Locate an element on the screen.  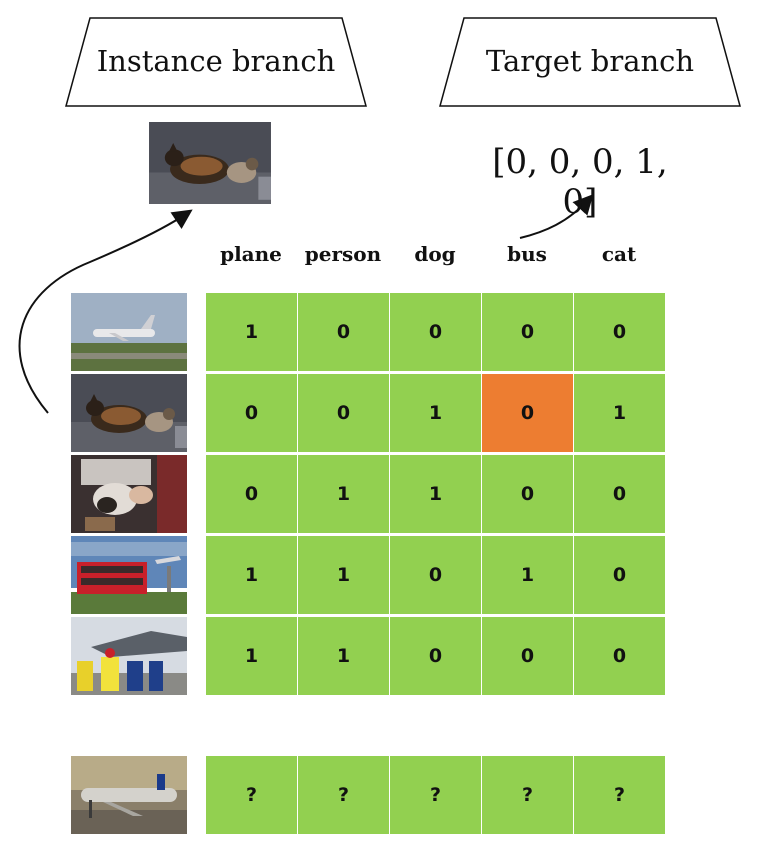
instance-branch-label: Instance branch is located at coordinates (216, 61).